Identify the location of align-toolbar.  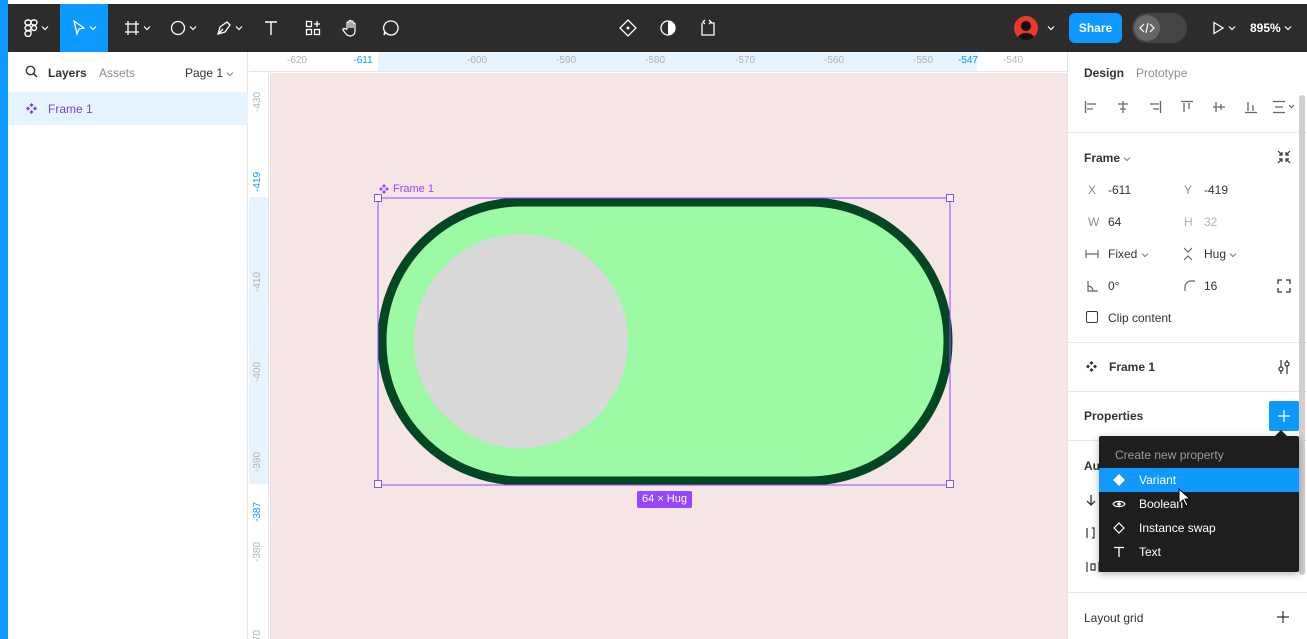
(1187, 112).